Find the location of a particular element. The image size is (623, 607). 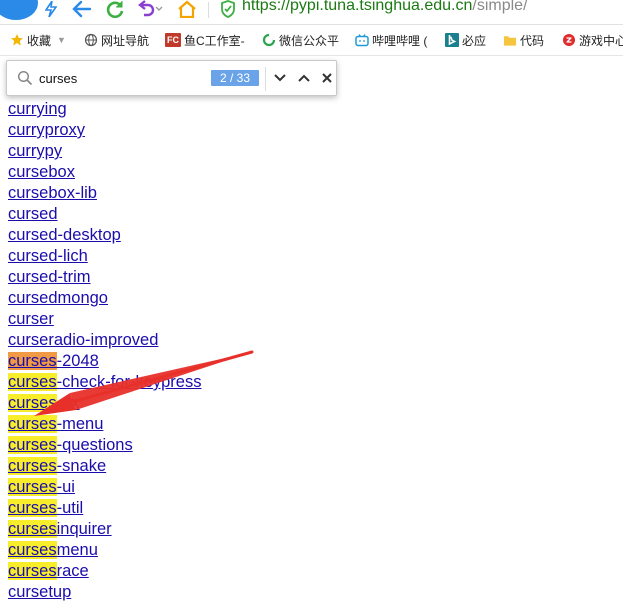

package-link: cursesinquirer is located at coordinates (60, 529).